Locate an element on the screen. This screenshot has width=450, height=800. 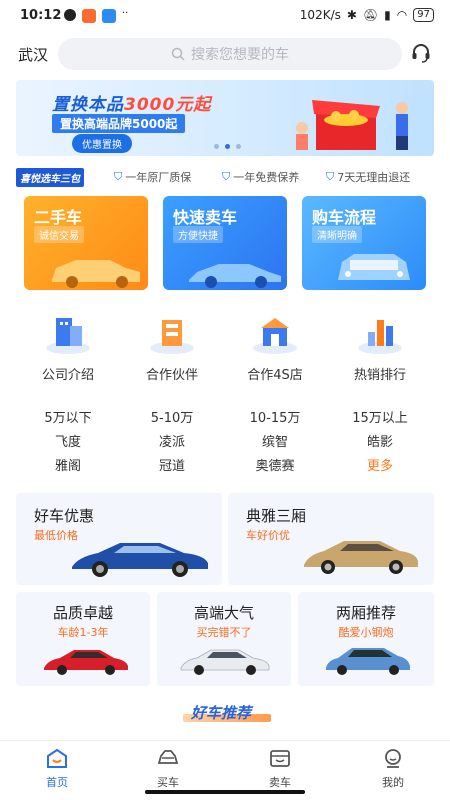
car-front-icon is located at coordinates (374, 267).